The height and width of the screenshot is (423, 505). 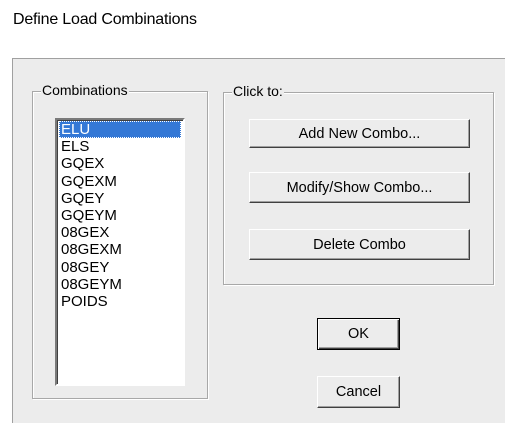 I want to click on combination-list-item: 08GEX, so click(x=120, y=232).